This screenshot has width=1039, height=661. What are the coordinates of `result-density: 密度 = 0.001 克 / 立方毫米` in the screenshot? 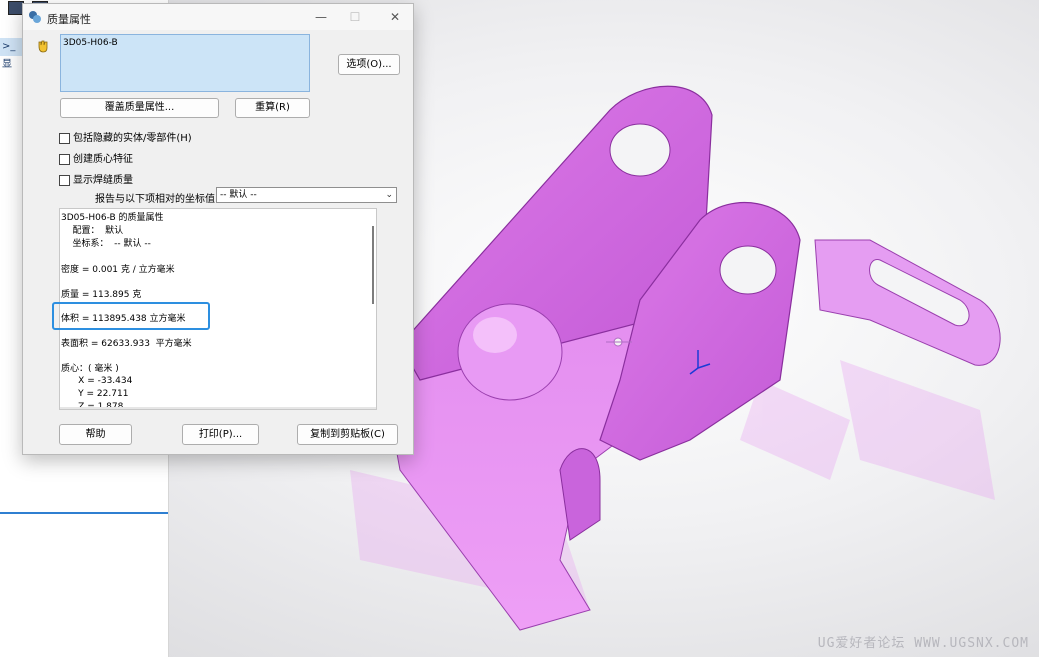 It's located at (118, 270).